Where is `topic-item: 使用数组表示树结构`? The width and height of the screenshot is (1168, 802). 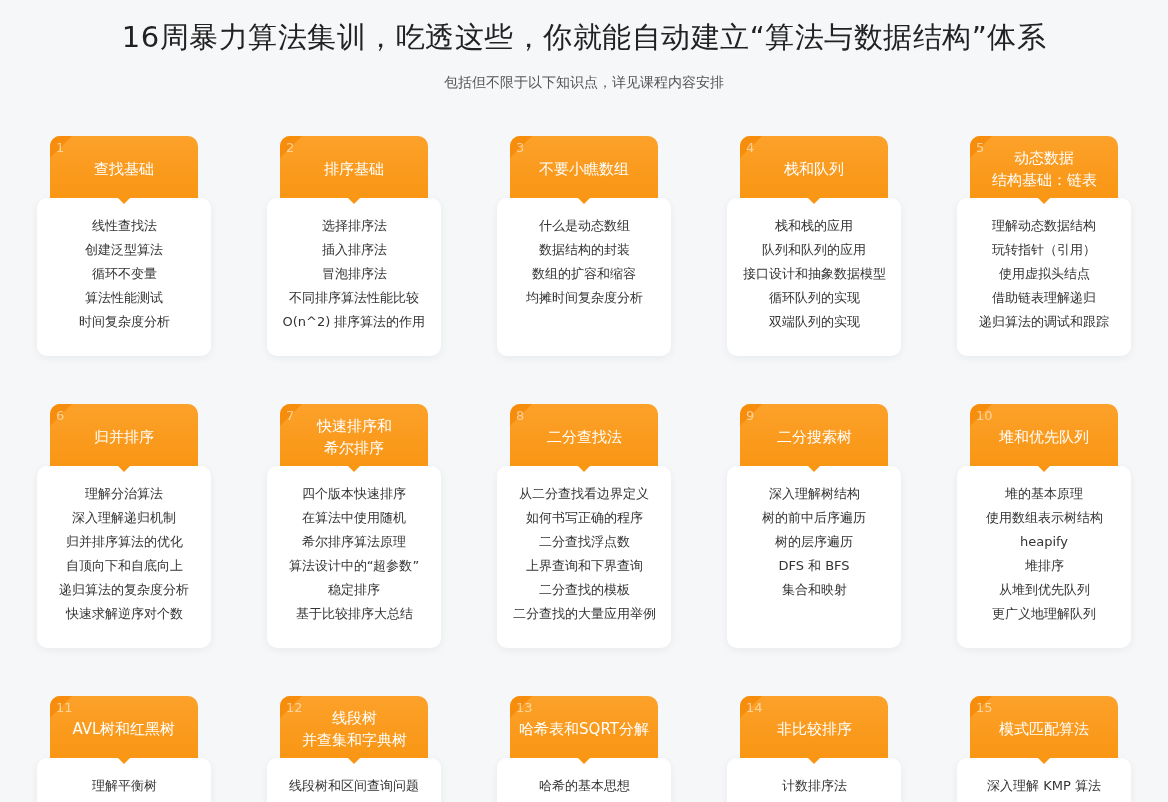 topic-item: 使用数组表示树结构 is located at coordinates (1044, 518).